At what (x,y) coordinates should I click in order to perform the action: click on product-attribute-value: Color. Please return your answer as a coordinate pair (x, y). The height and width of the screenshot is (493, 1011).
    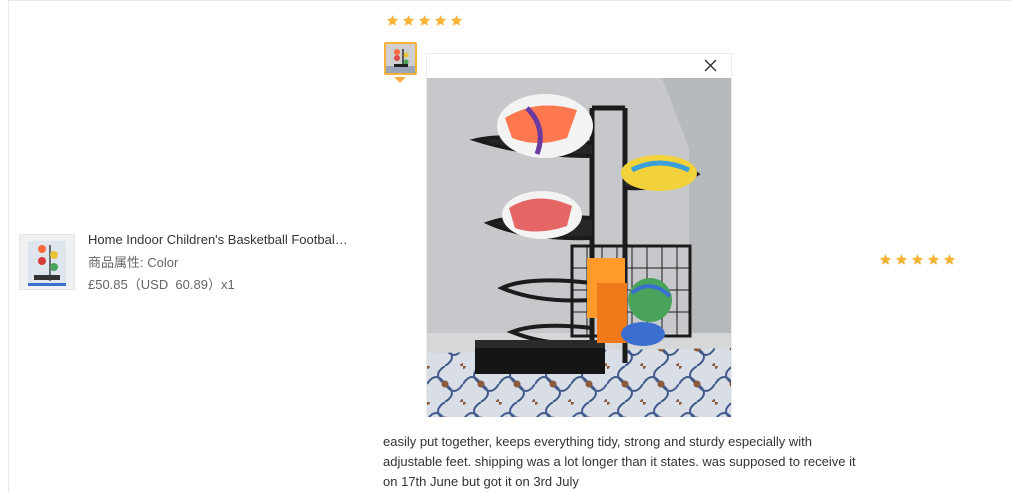
    Looking at the image, I should click on (163, 262).